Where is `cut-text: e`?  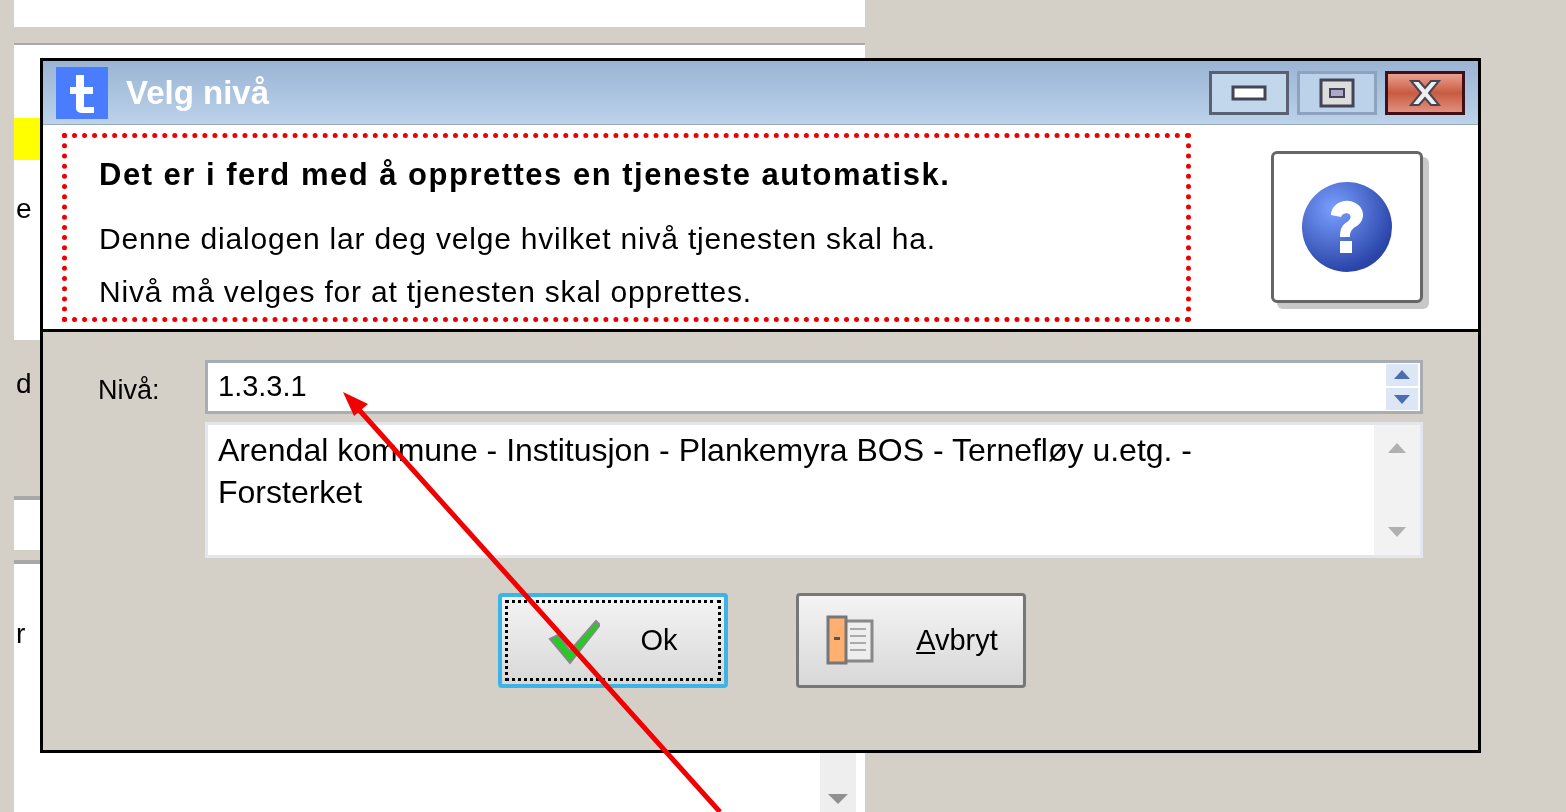
cut-text: e is located at coordinates (24, 209).